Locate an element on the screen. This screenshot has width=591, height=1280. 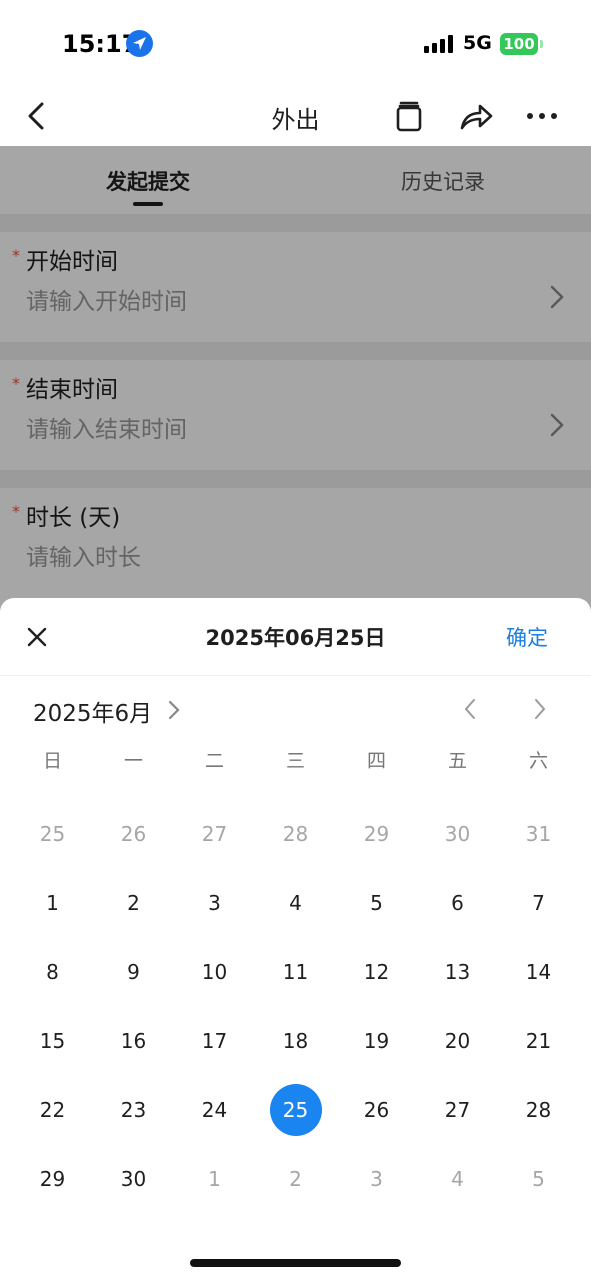
day-number: 2 is located at coordinates (295, 1178).